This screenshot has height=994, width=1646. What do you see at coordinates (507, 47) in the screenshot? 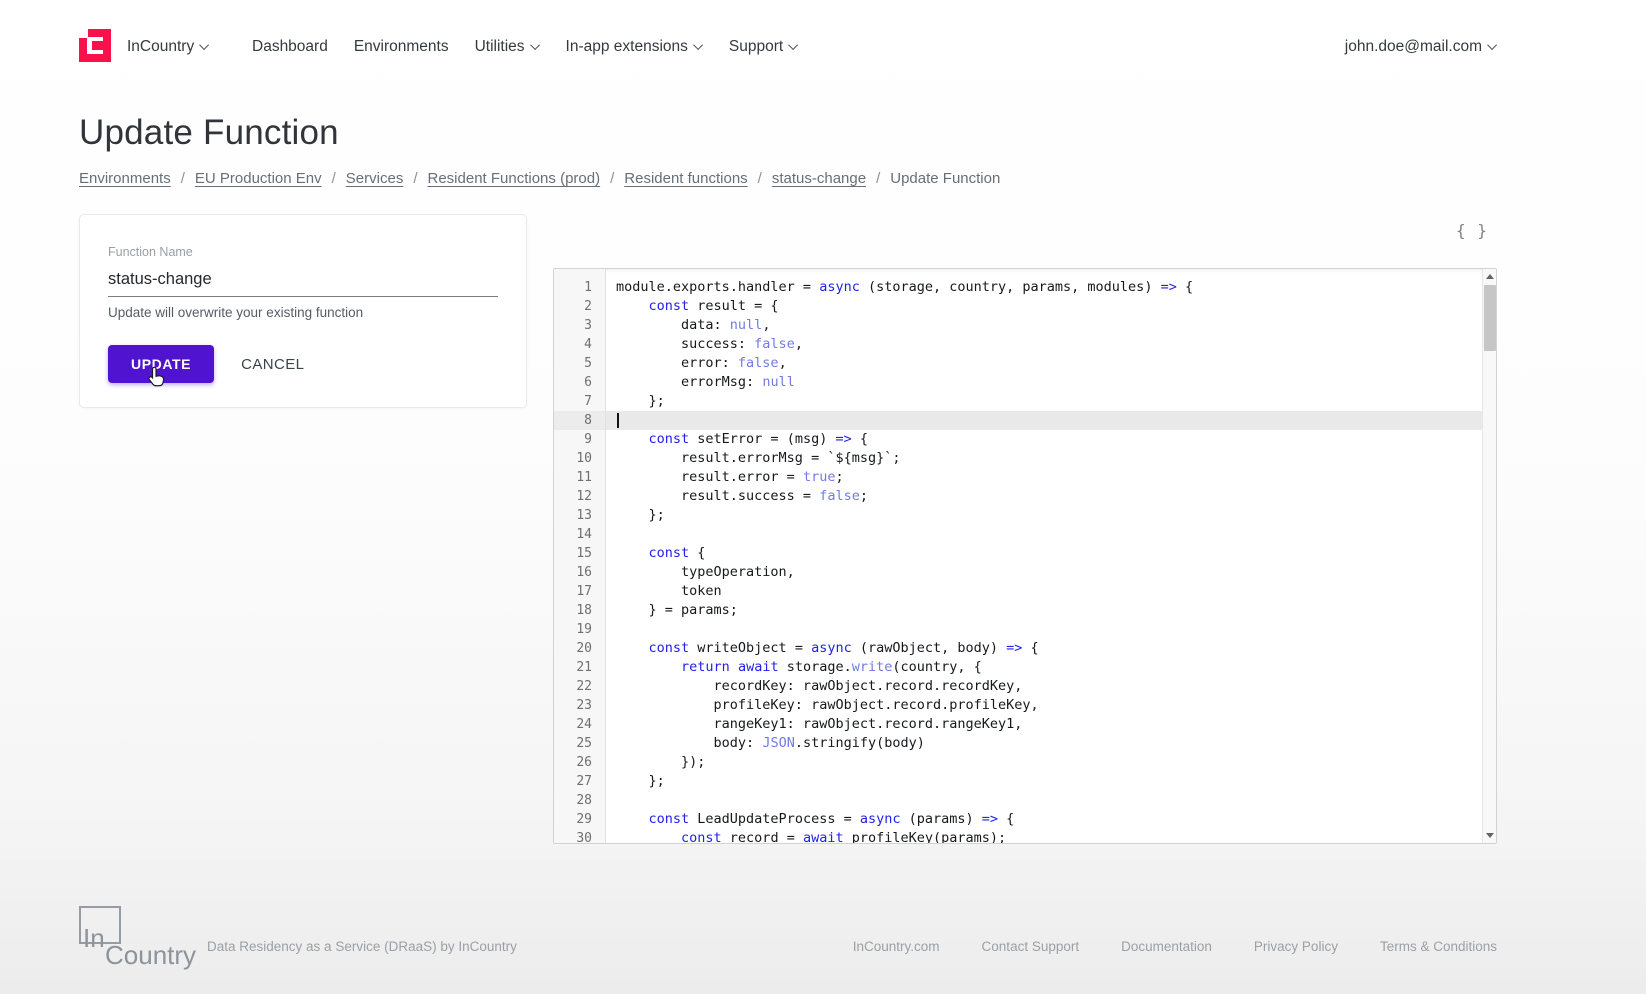
I see `nav-item-utilities: Utilities` at bounding box center [507, 47].